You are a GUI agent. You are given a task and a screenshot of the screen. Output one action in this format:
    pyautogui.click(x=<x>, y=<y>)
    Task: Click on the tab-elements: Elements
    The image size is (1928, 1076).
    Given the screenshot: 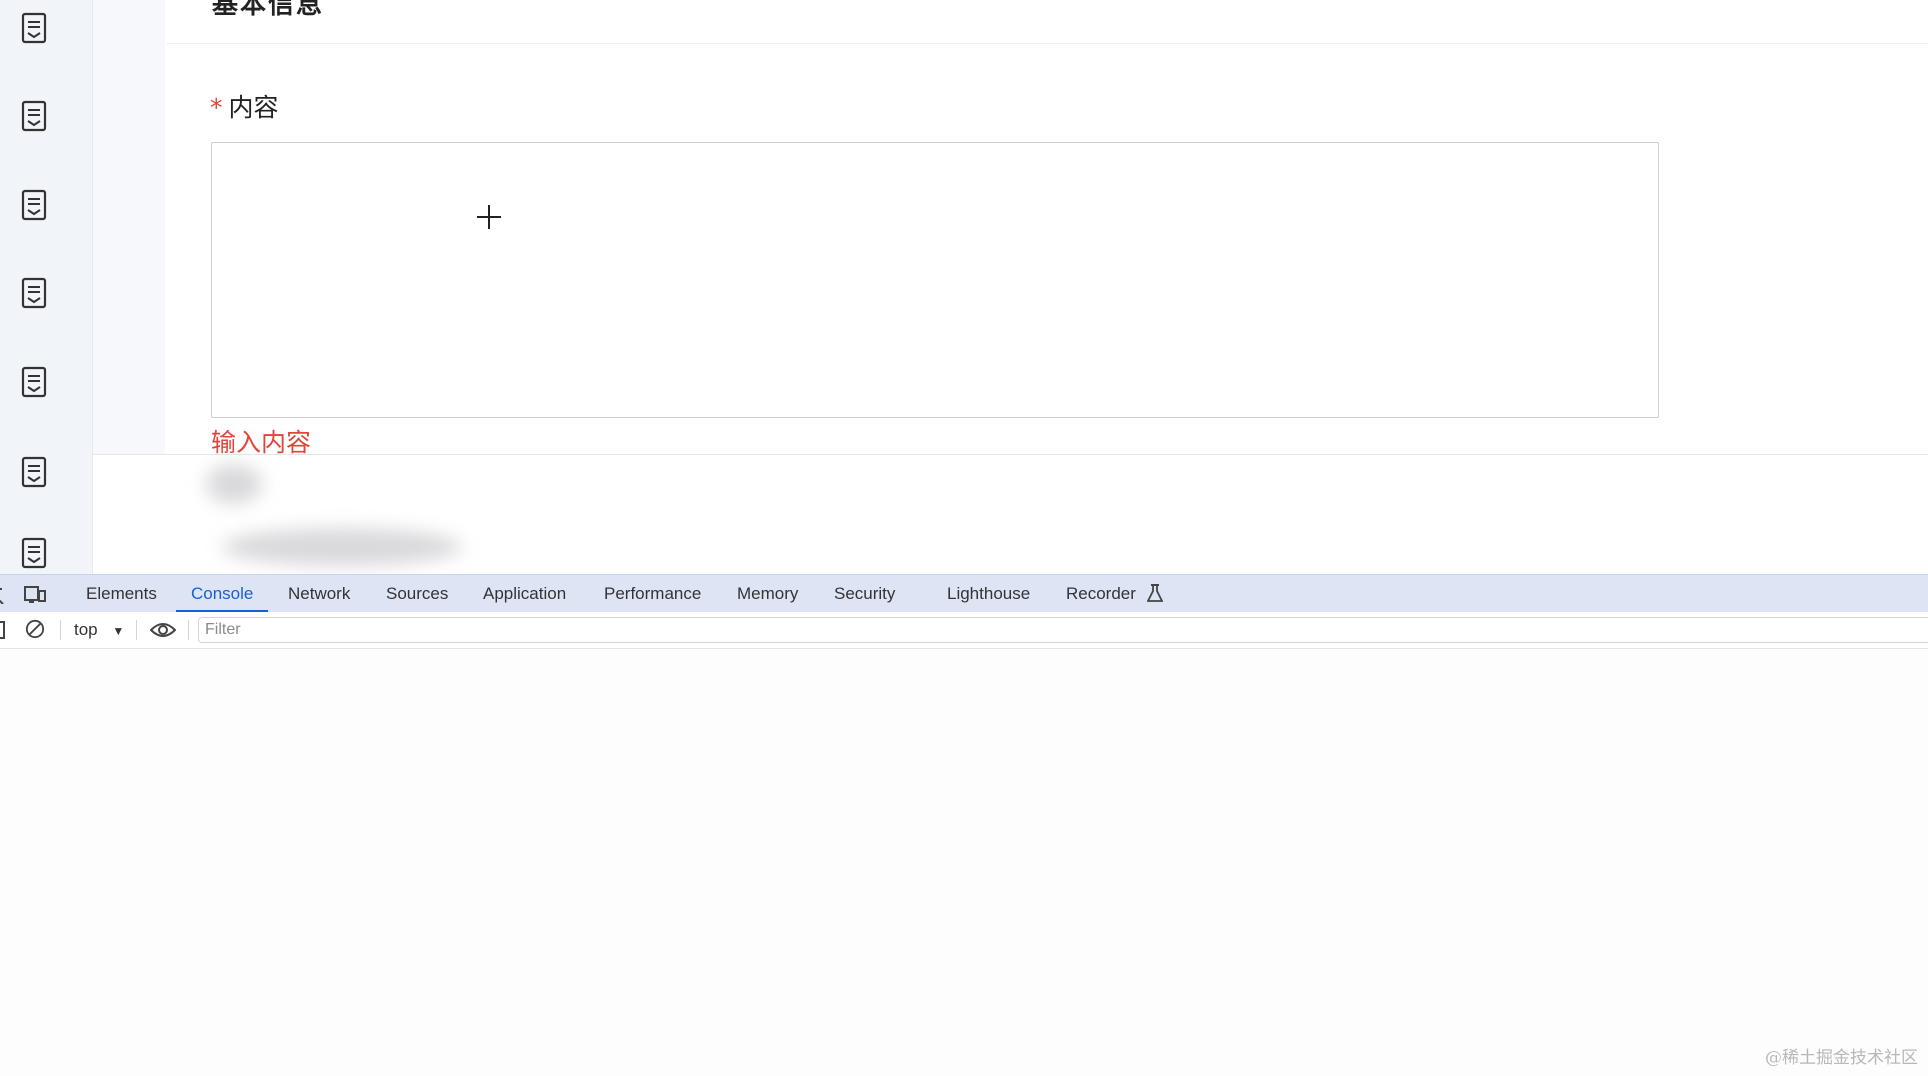 What is the action you would take?
    pyautogui.click(x=121, y=594)
    